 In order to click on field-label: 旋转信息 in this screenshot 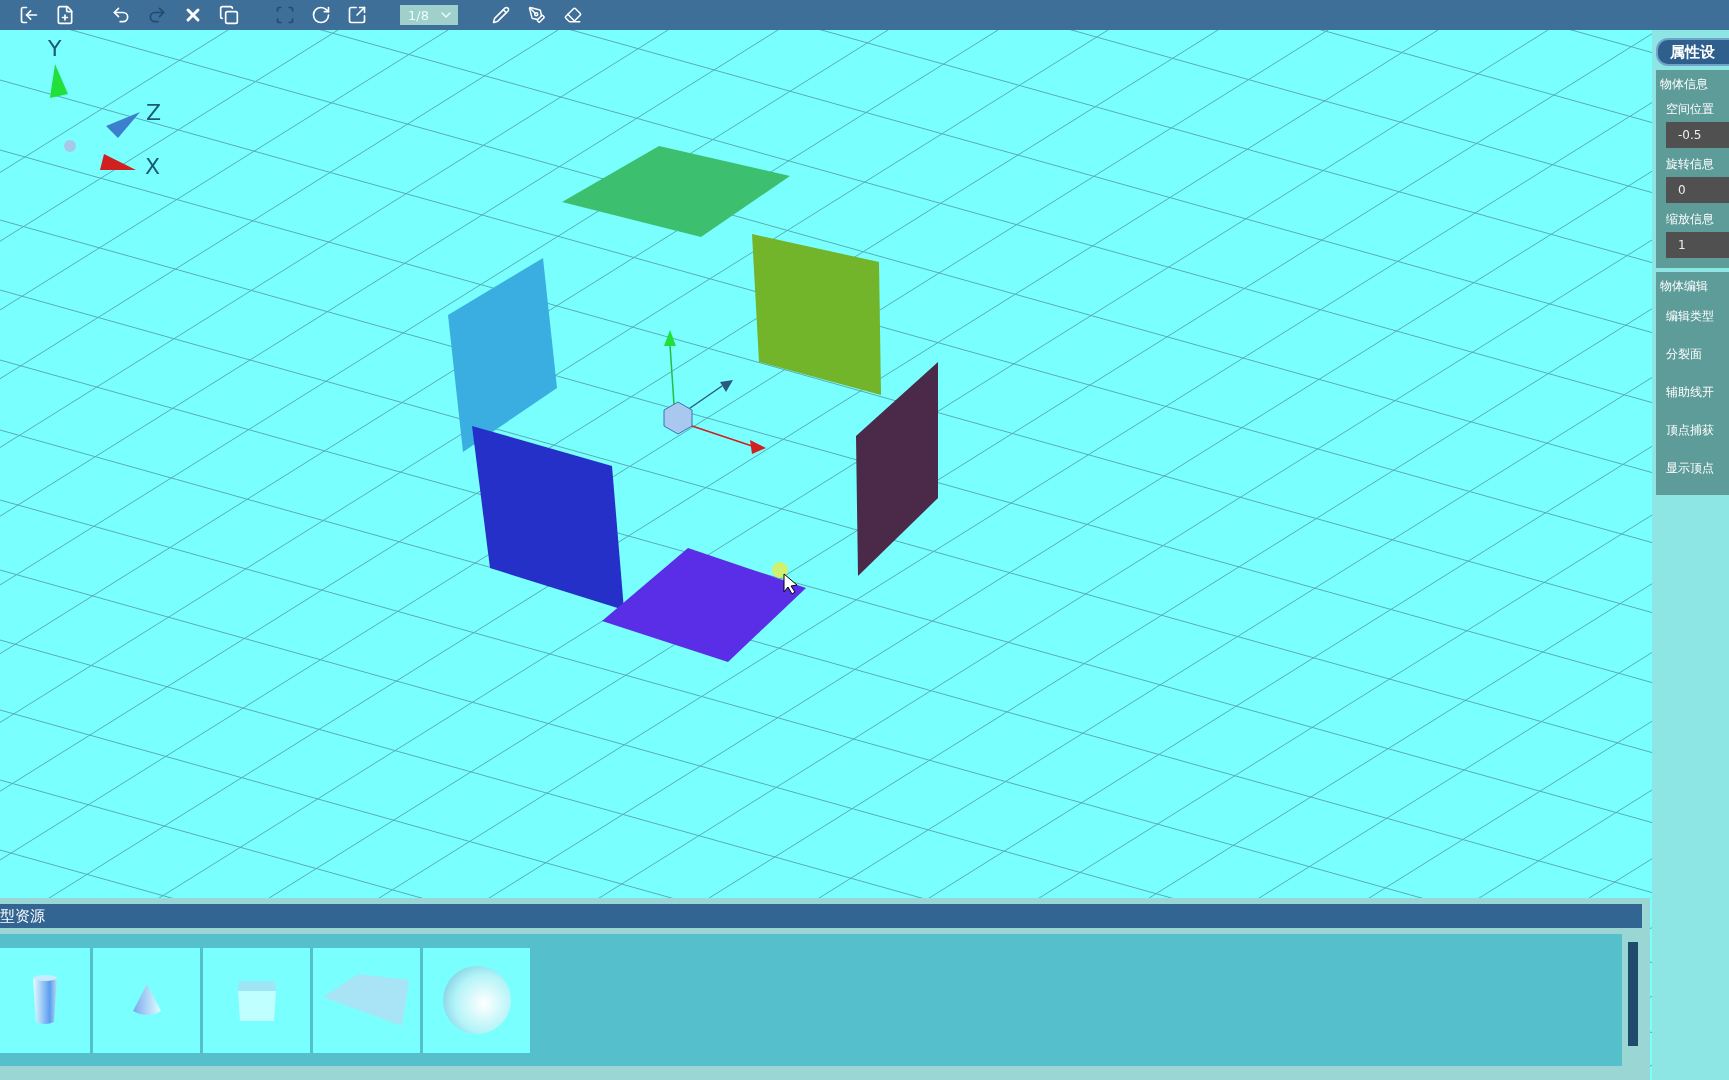, I will do `click(1690, 164)`.